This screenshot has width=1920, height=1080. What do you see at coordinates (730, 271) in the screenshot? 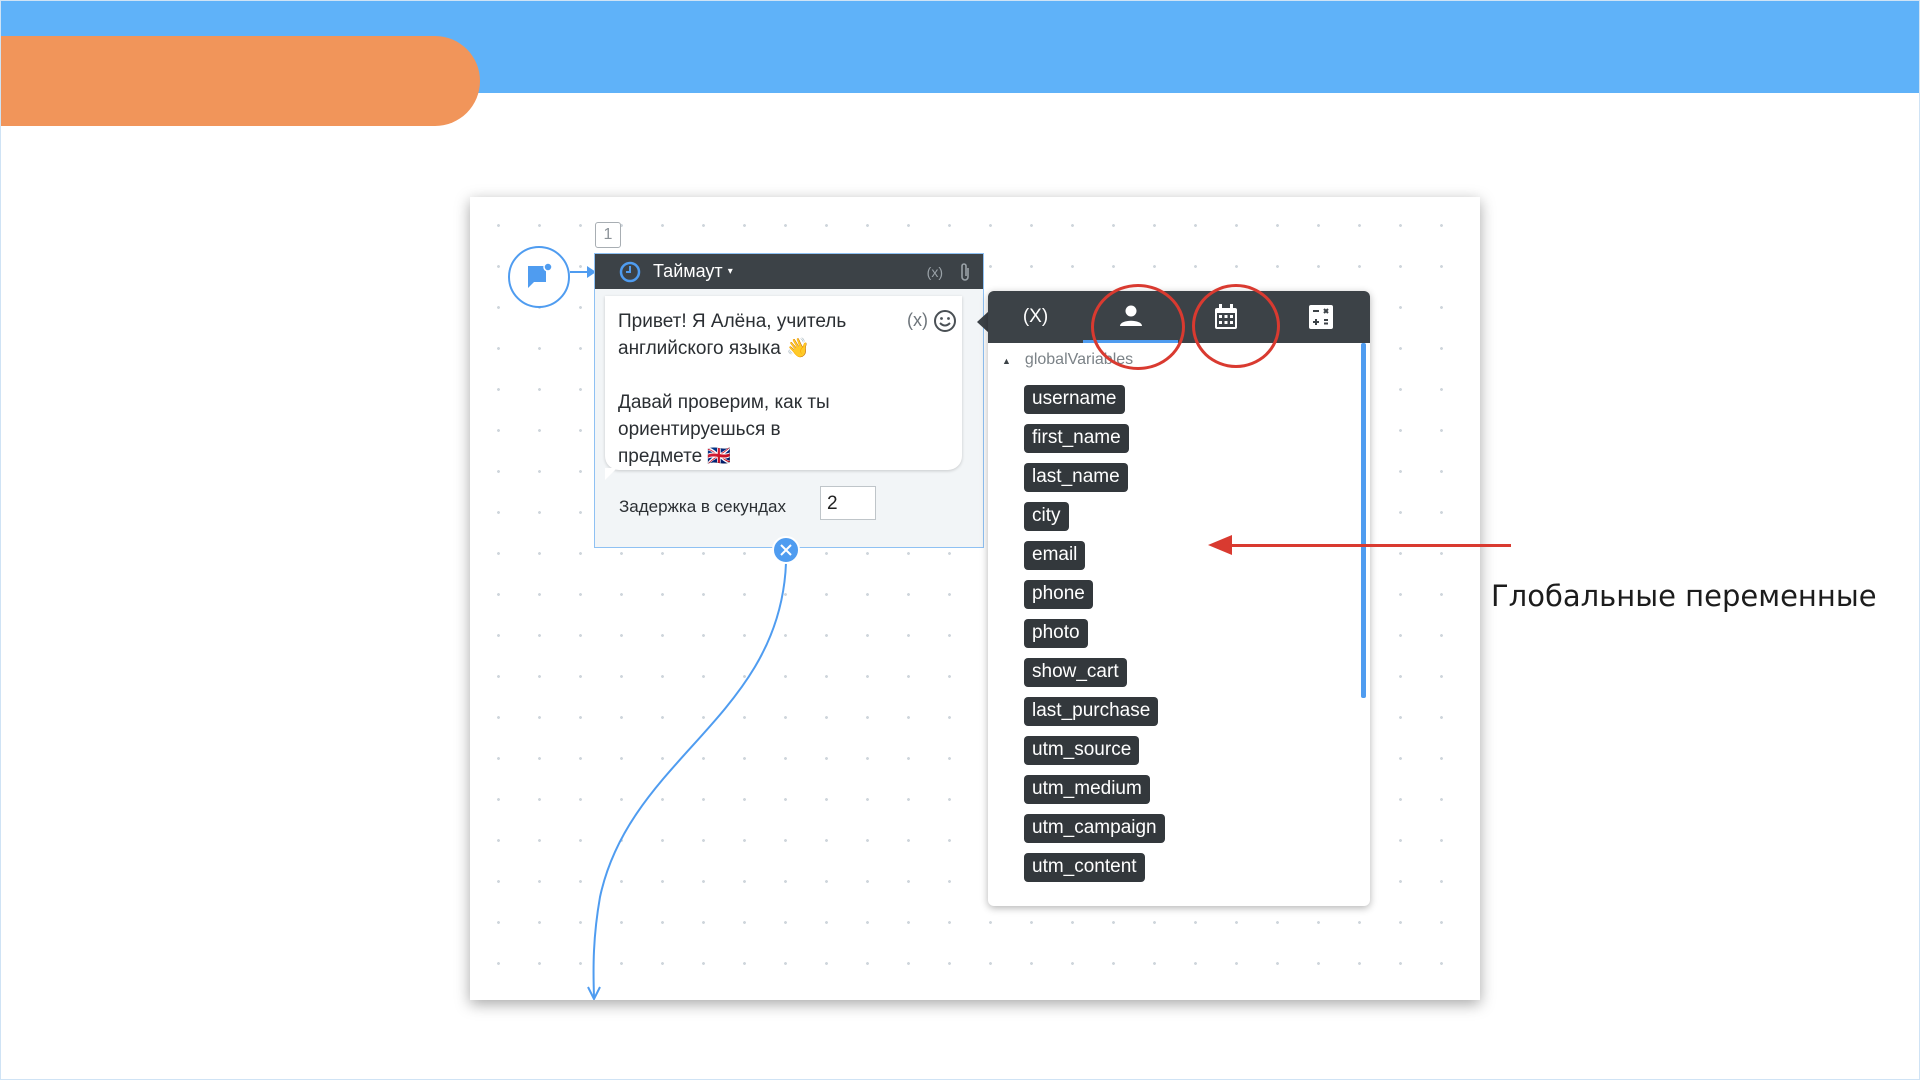
I see `chevron-down-icon: ▾` at bounding box center [730, 271].